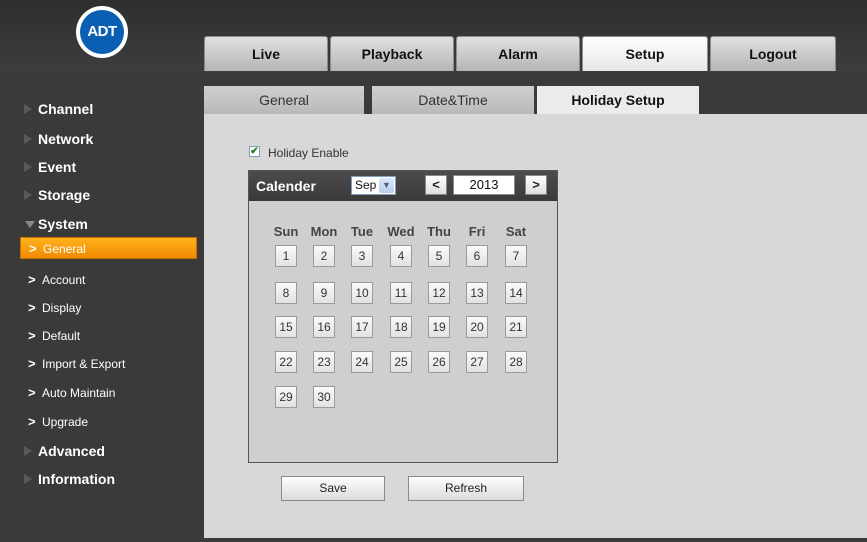 The width and height of the screenshot is (867, 542). What do you see at coordinates (286, 327) in the screenshot?
I see `calendar-day: 15` at bounding box center [286, 327].